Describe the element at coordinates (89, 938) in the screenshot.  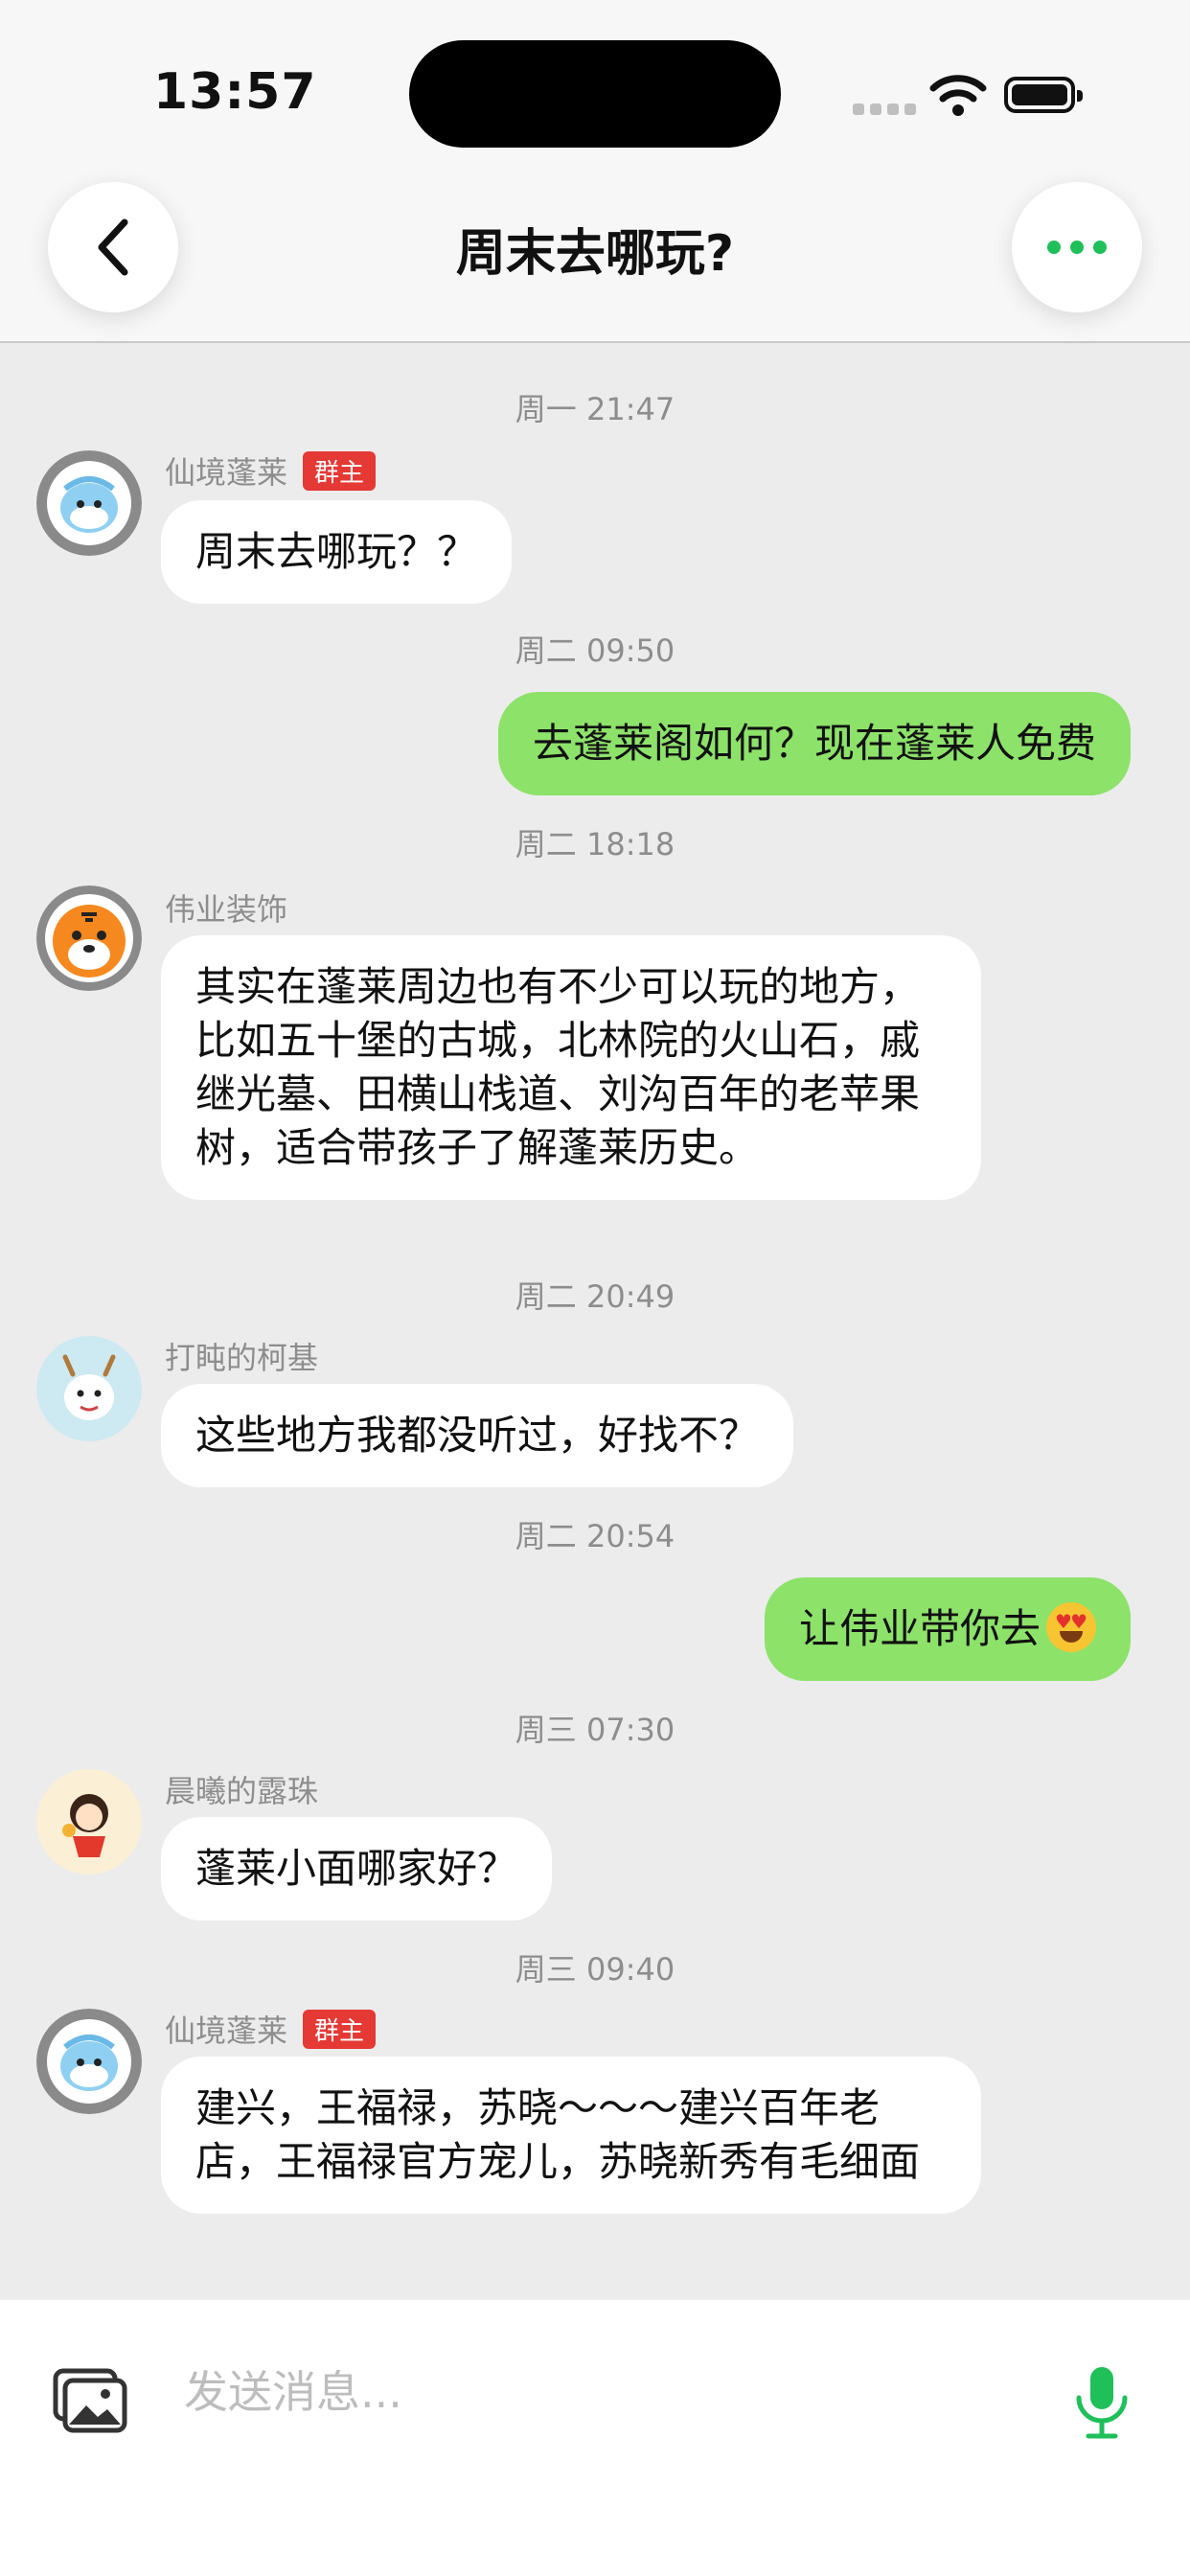
I see `tiger-avatar` at that location.